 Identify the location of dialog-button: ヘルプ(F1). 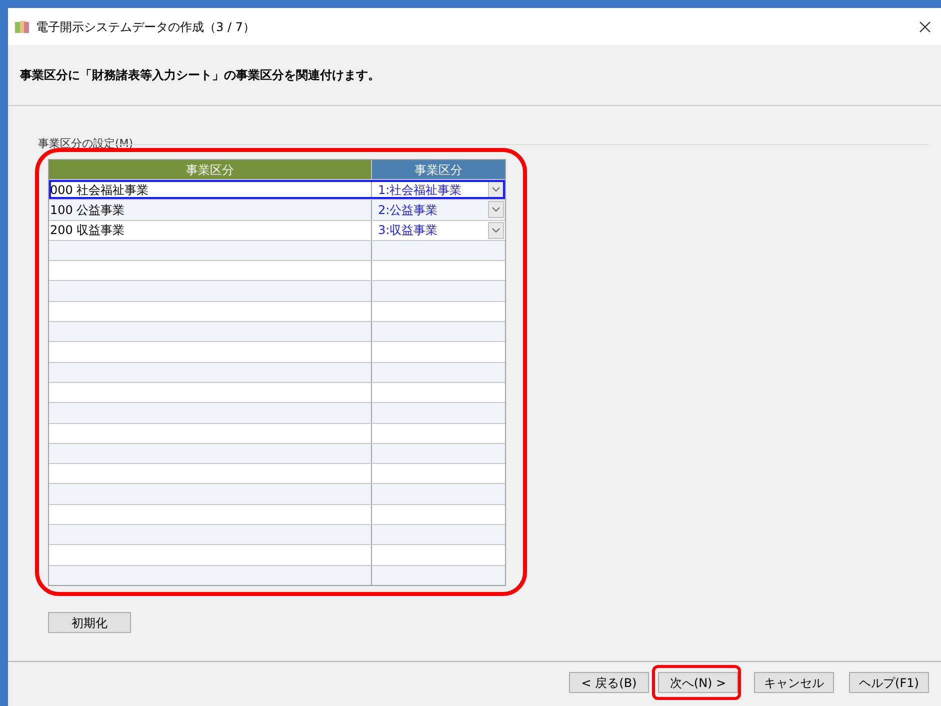
(889, 682).